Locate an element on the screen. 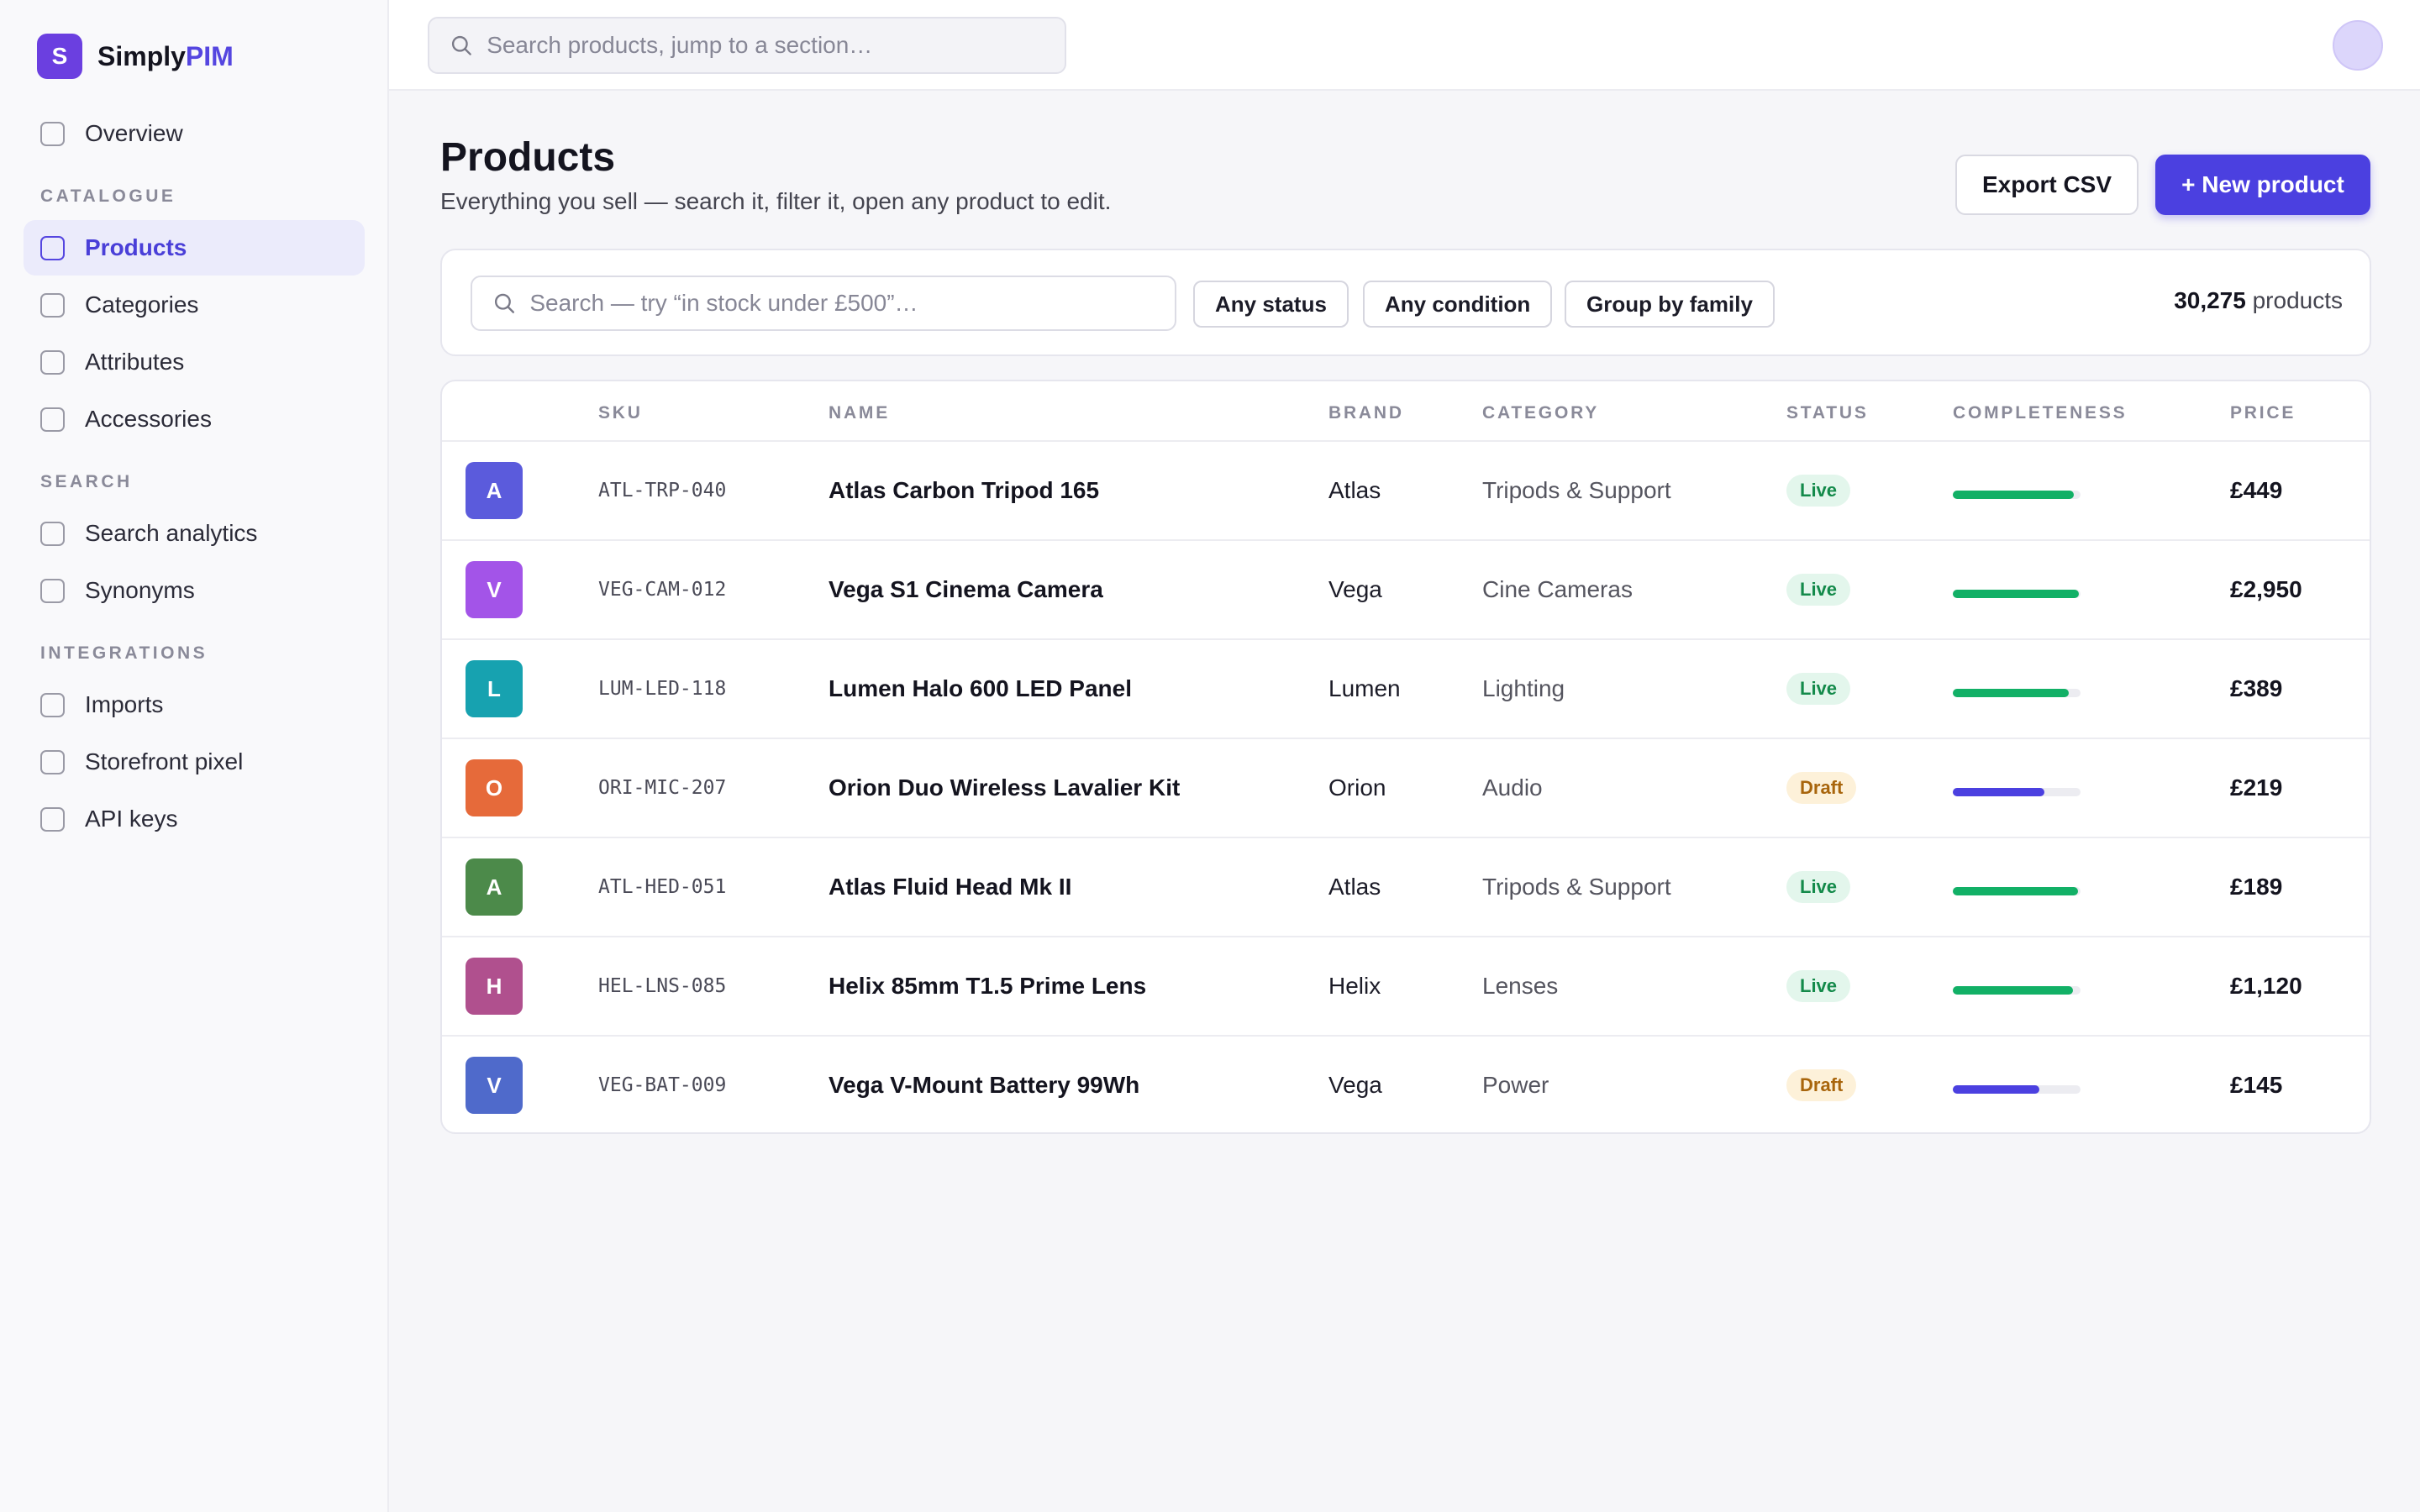 This screenshot has height=1512, width=2420. column-header-brand: BRAND is located at coordinates (1366, 413).